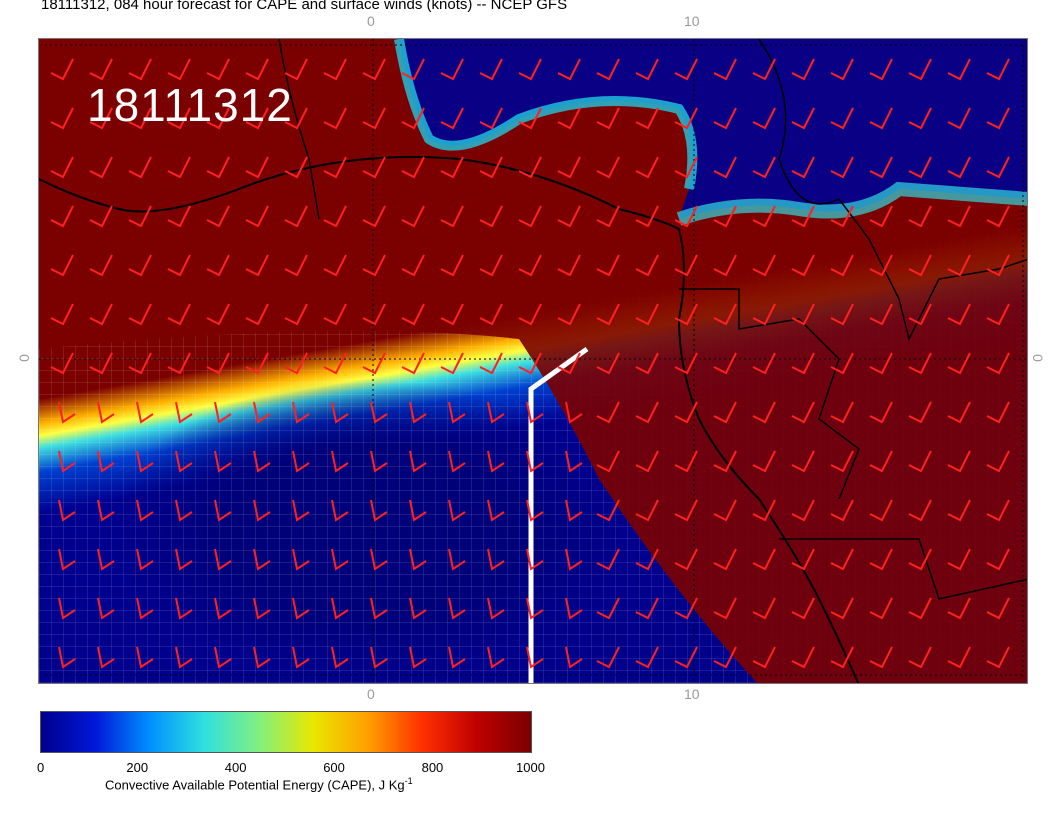 The width and height of the screenshot is (1056, 816). Describe the element at coordinates (1037, 358) in the screenshot. I see `tick-right-0: 0` at that location.